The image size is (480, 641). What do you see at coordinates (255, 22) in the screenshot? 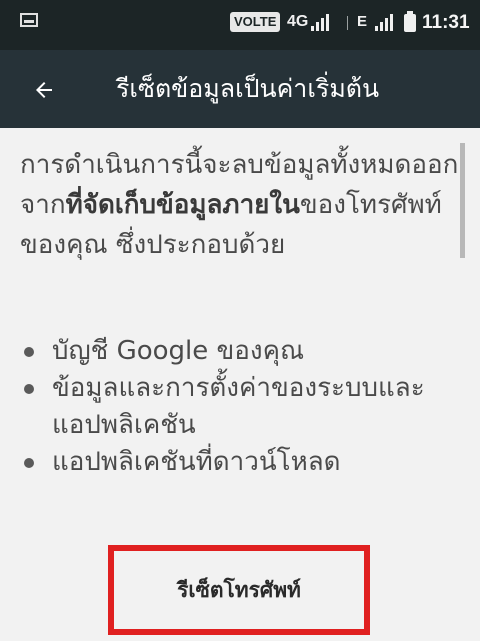
I see `volte-icon: VOLTE` at bounding box center [255, 22].